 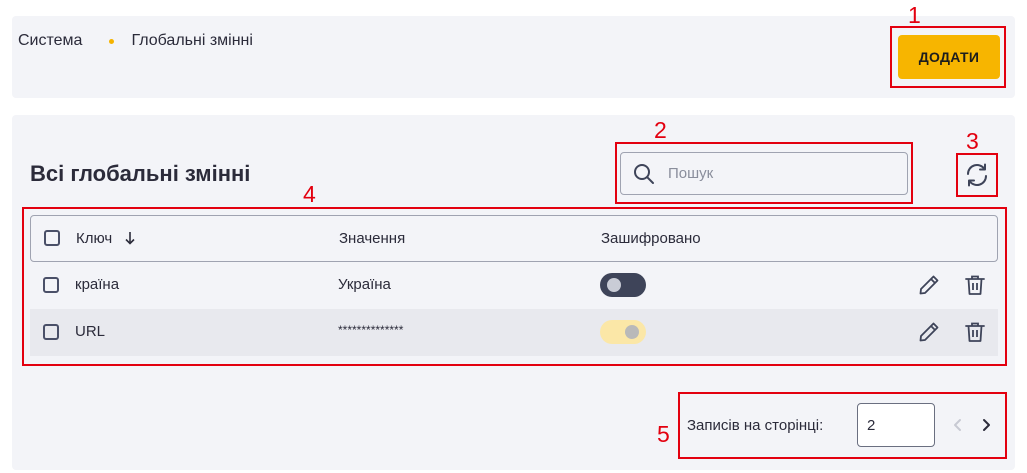 I want to click on annotation-number-5: 5, so click(x=663, y=434).